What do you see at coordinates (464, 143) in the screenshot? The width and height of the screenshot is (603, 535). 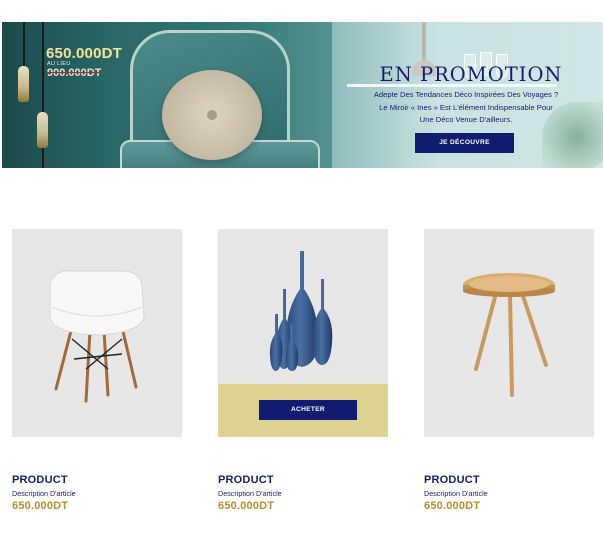 I see `discover-button: JE DÉCOUVRE` at bounding box center [464, 143].